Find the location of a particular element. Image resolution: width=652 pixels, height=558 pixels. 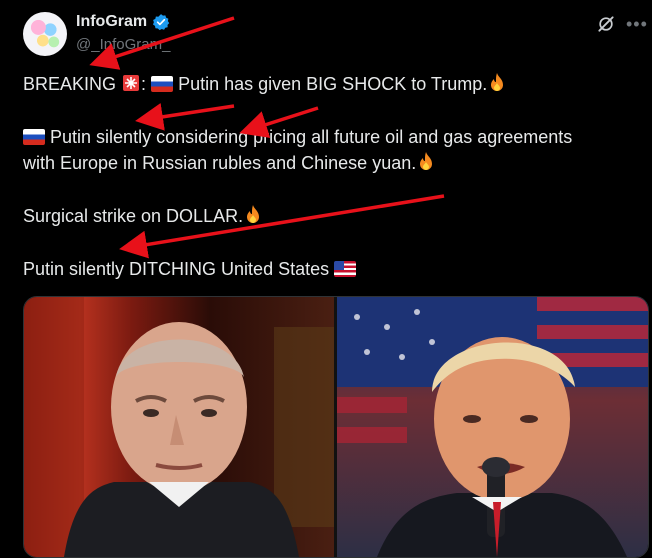

post-line-5: Putin silently DITCHING United States is located at coordinates (190, 269).